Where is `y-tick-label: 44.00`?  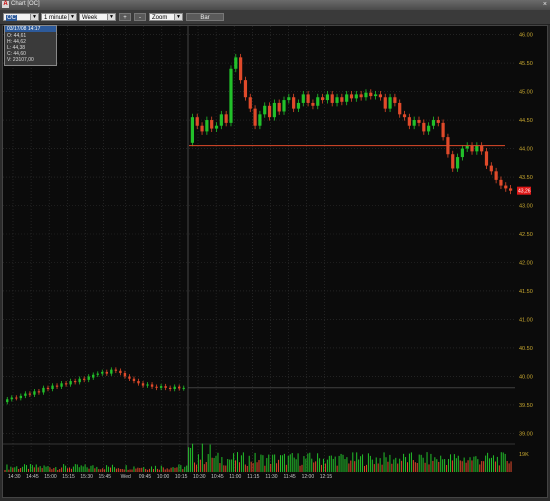 y-tick-label: 44.00 is located at coordinates (526, 150).